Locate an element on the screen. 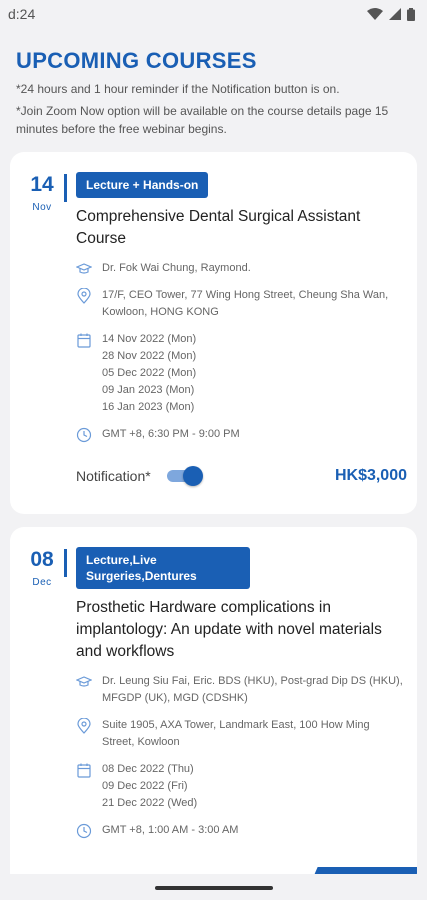  speaker-row: Dr. Fok Wai Chung, Raymond. is located at coordinates (240, 268).